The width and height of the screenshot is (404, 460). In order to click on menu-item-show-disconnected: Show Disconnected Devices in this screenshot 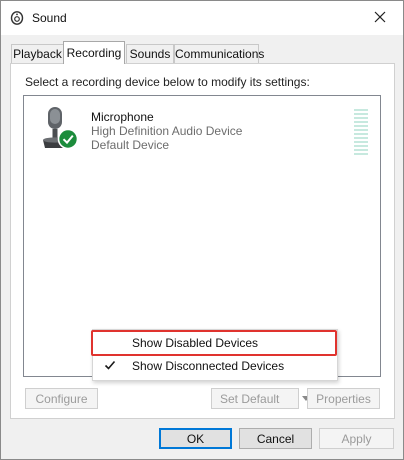, I will do `click(215, 366)`.